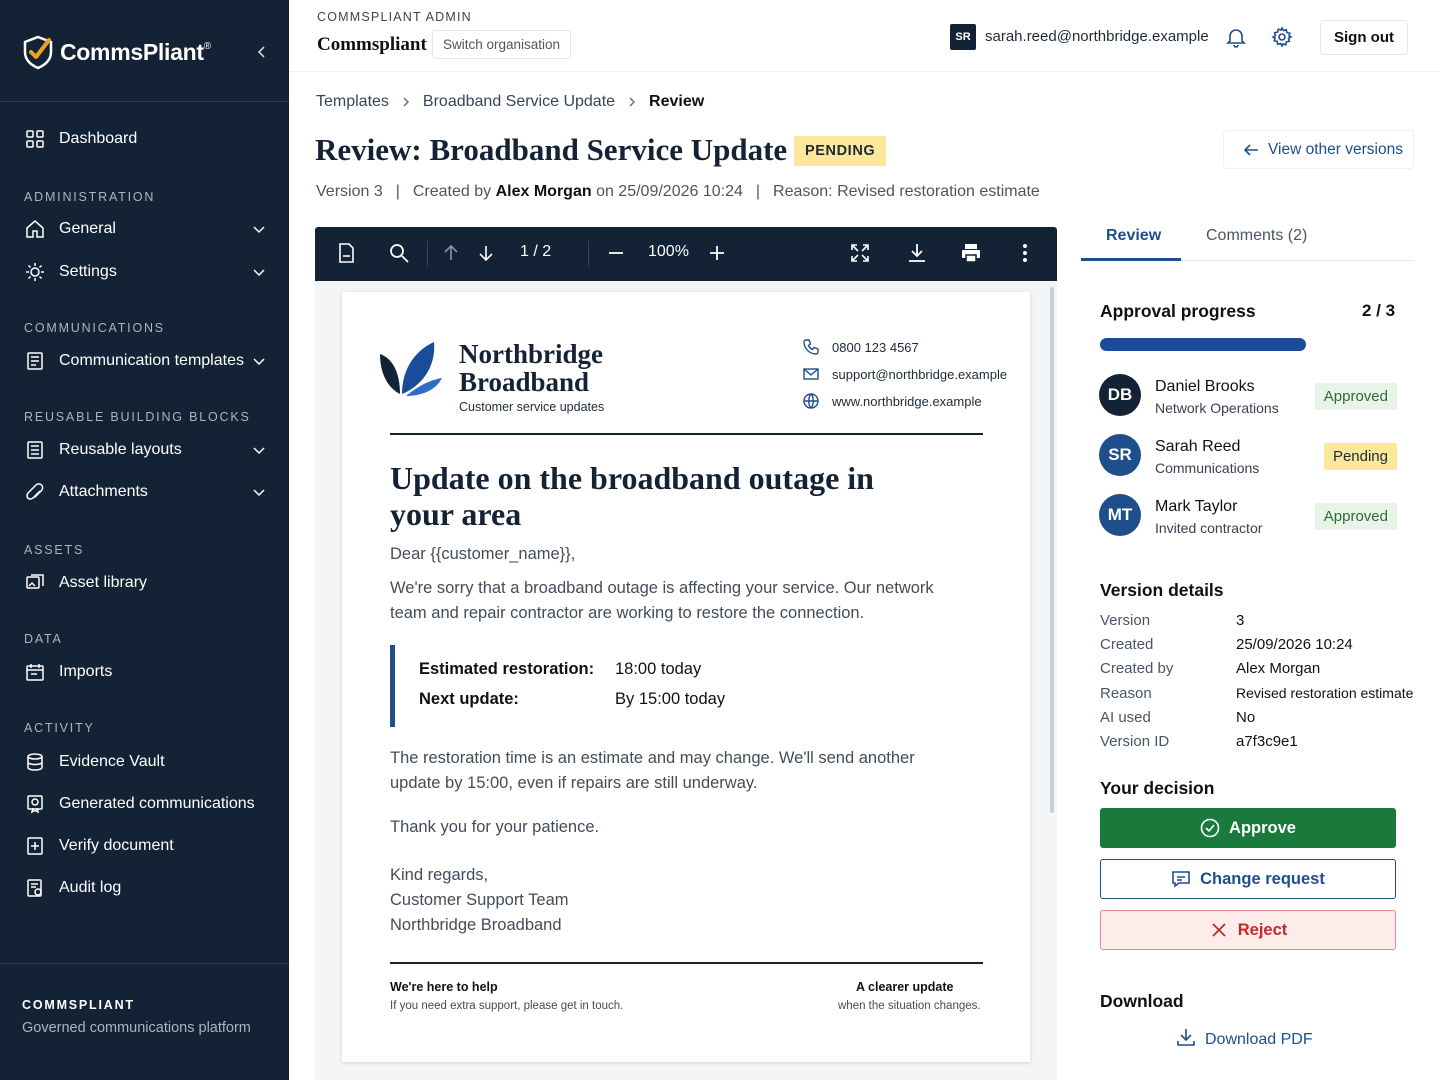 This screenshot has width=1440, height=1080. I want to click on document-footer-rule, so click(686, 963).